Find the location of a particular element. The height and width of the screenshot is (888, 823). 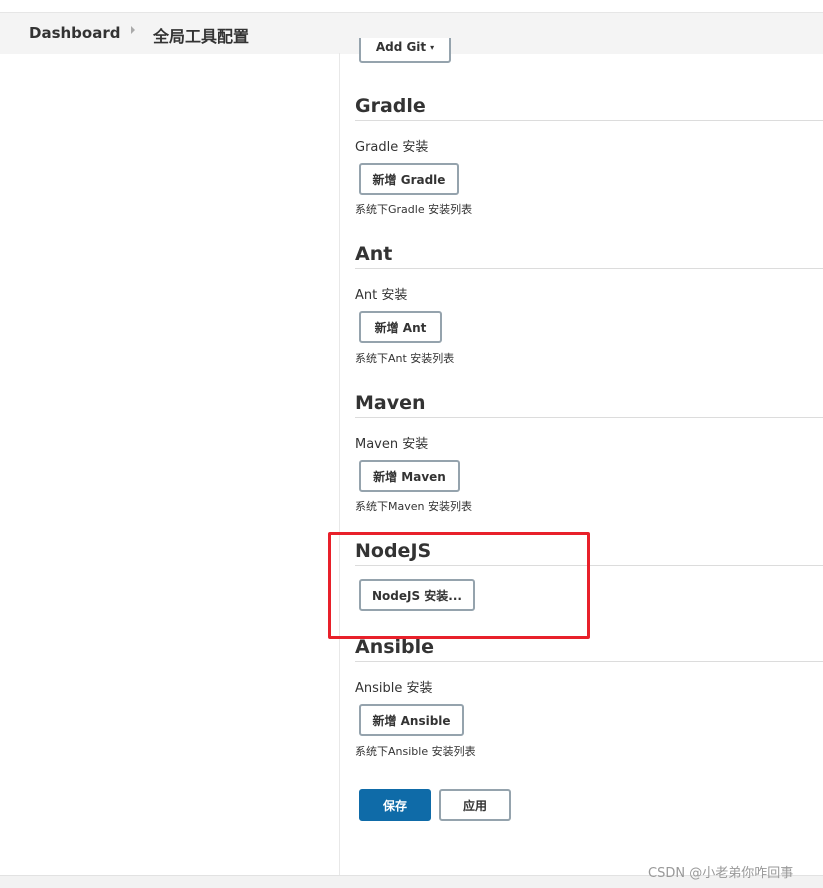

maven-install-label: Maven 安装 is located at coordinates (392, 444).